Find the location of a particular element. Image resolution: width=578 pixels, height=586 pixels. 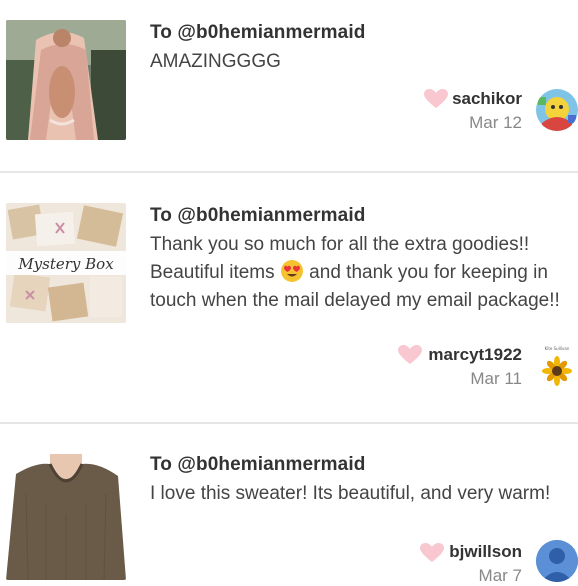

message-date: Mar 12 is located at coordinates (495, 122).